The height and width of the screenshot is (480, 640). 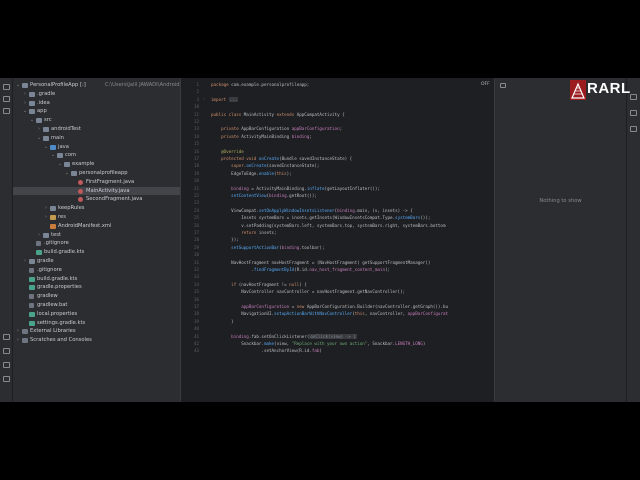 I want to click on tree-item: settings.gradle.kts, so click(x=96, y=323).